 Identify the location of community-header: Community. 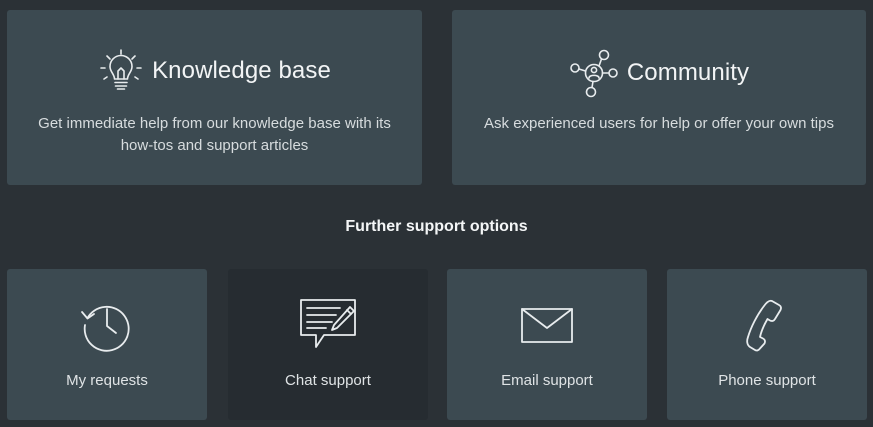
(659, 73).